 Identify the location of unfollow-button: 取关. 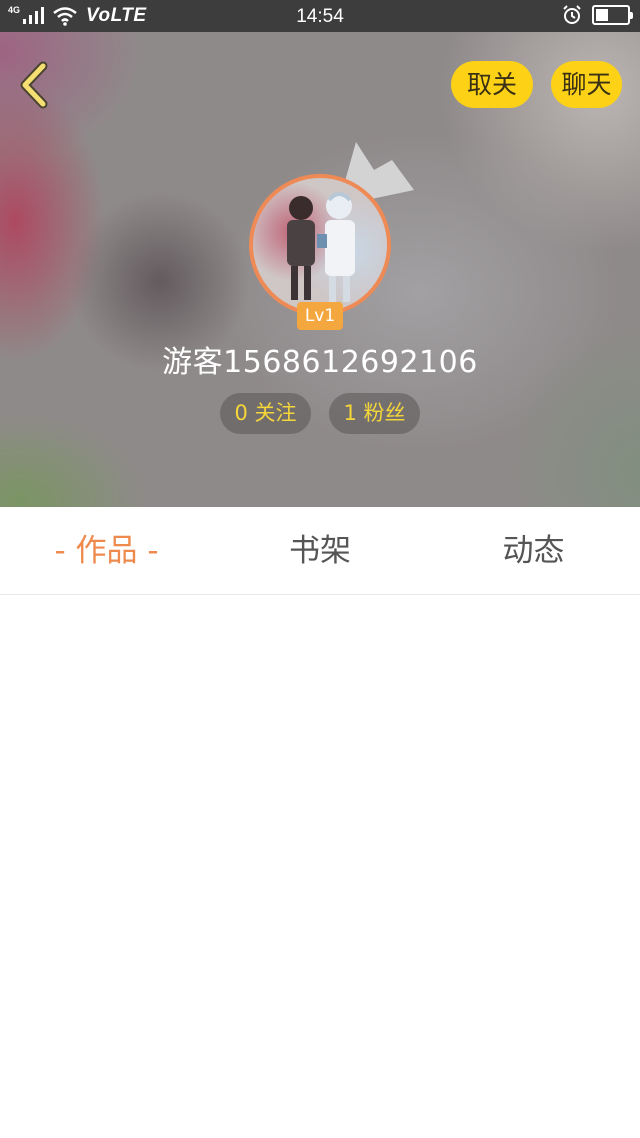
(492, 84).